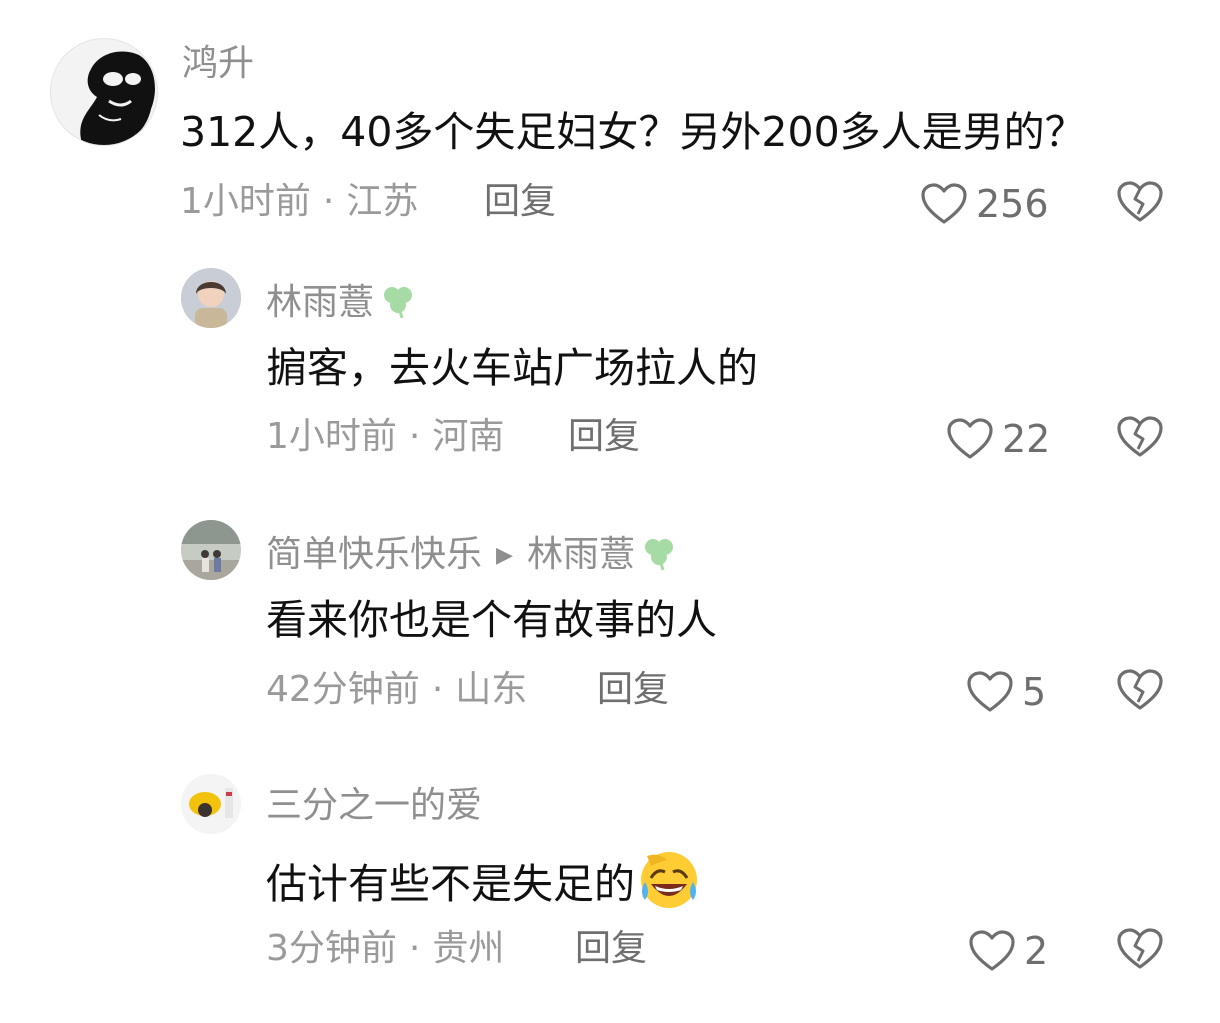  I want to click on dislike-button, so click(1140, 949).